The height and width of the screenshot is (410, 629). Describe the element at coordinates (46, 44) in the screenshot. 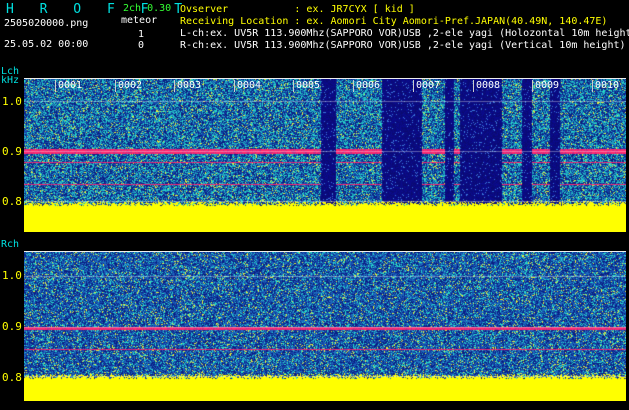

I see `timestamp: 25.05.02 00:00` at that location.